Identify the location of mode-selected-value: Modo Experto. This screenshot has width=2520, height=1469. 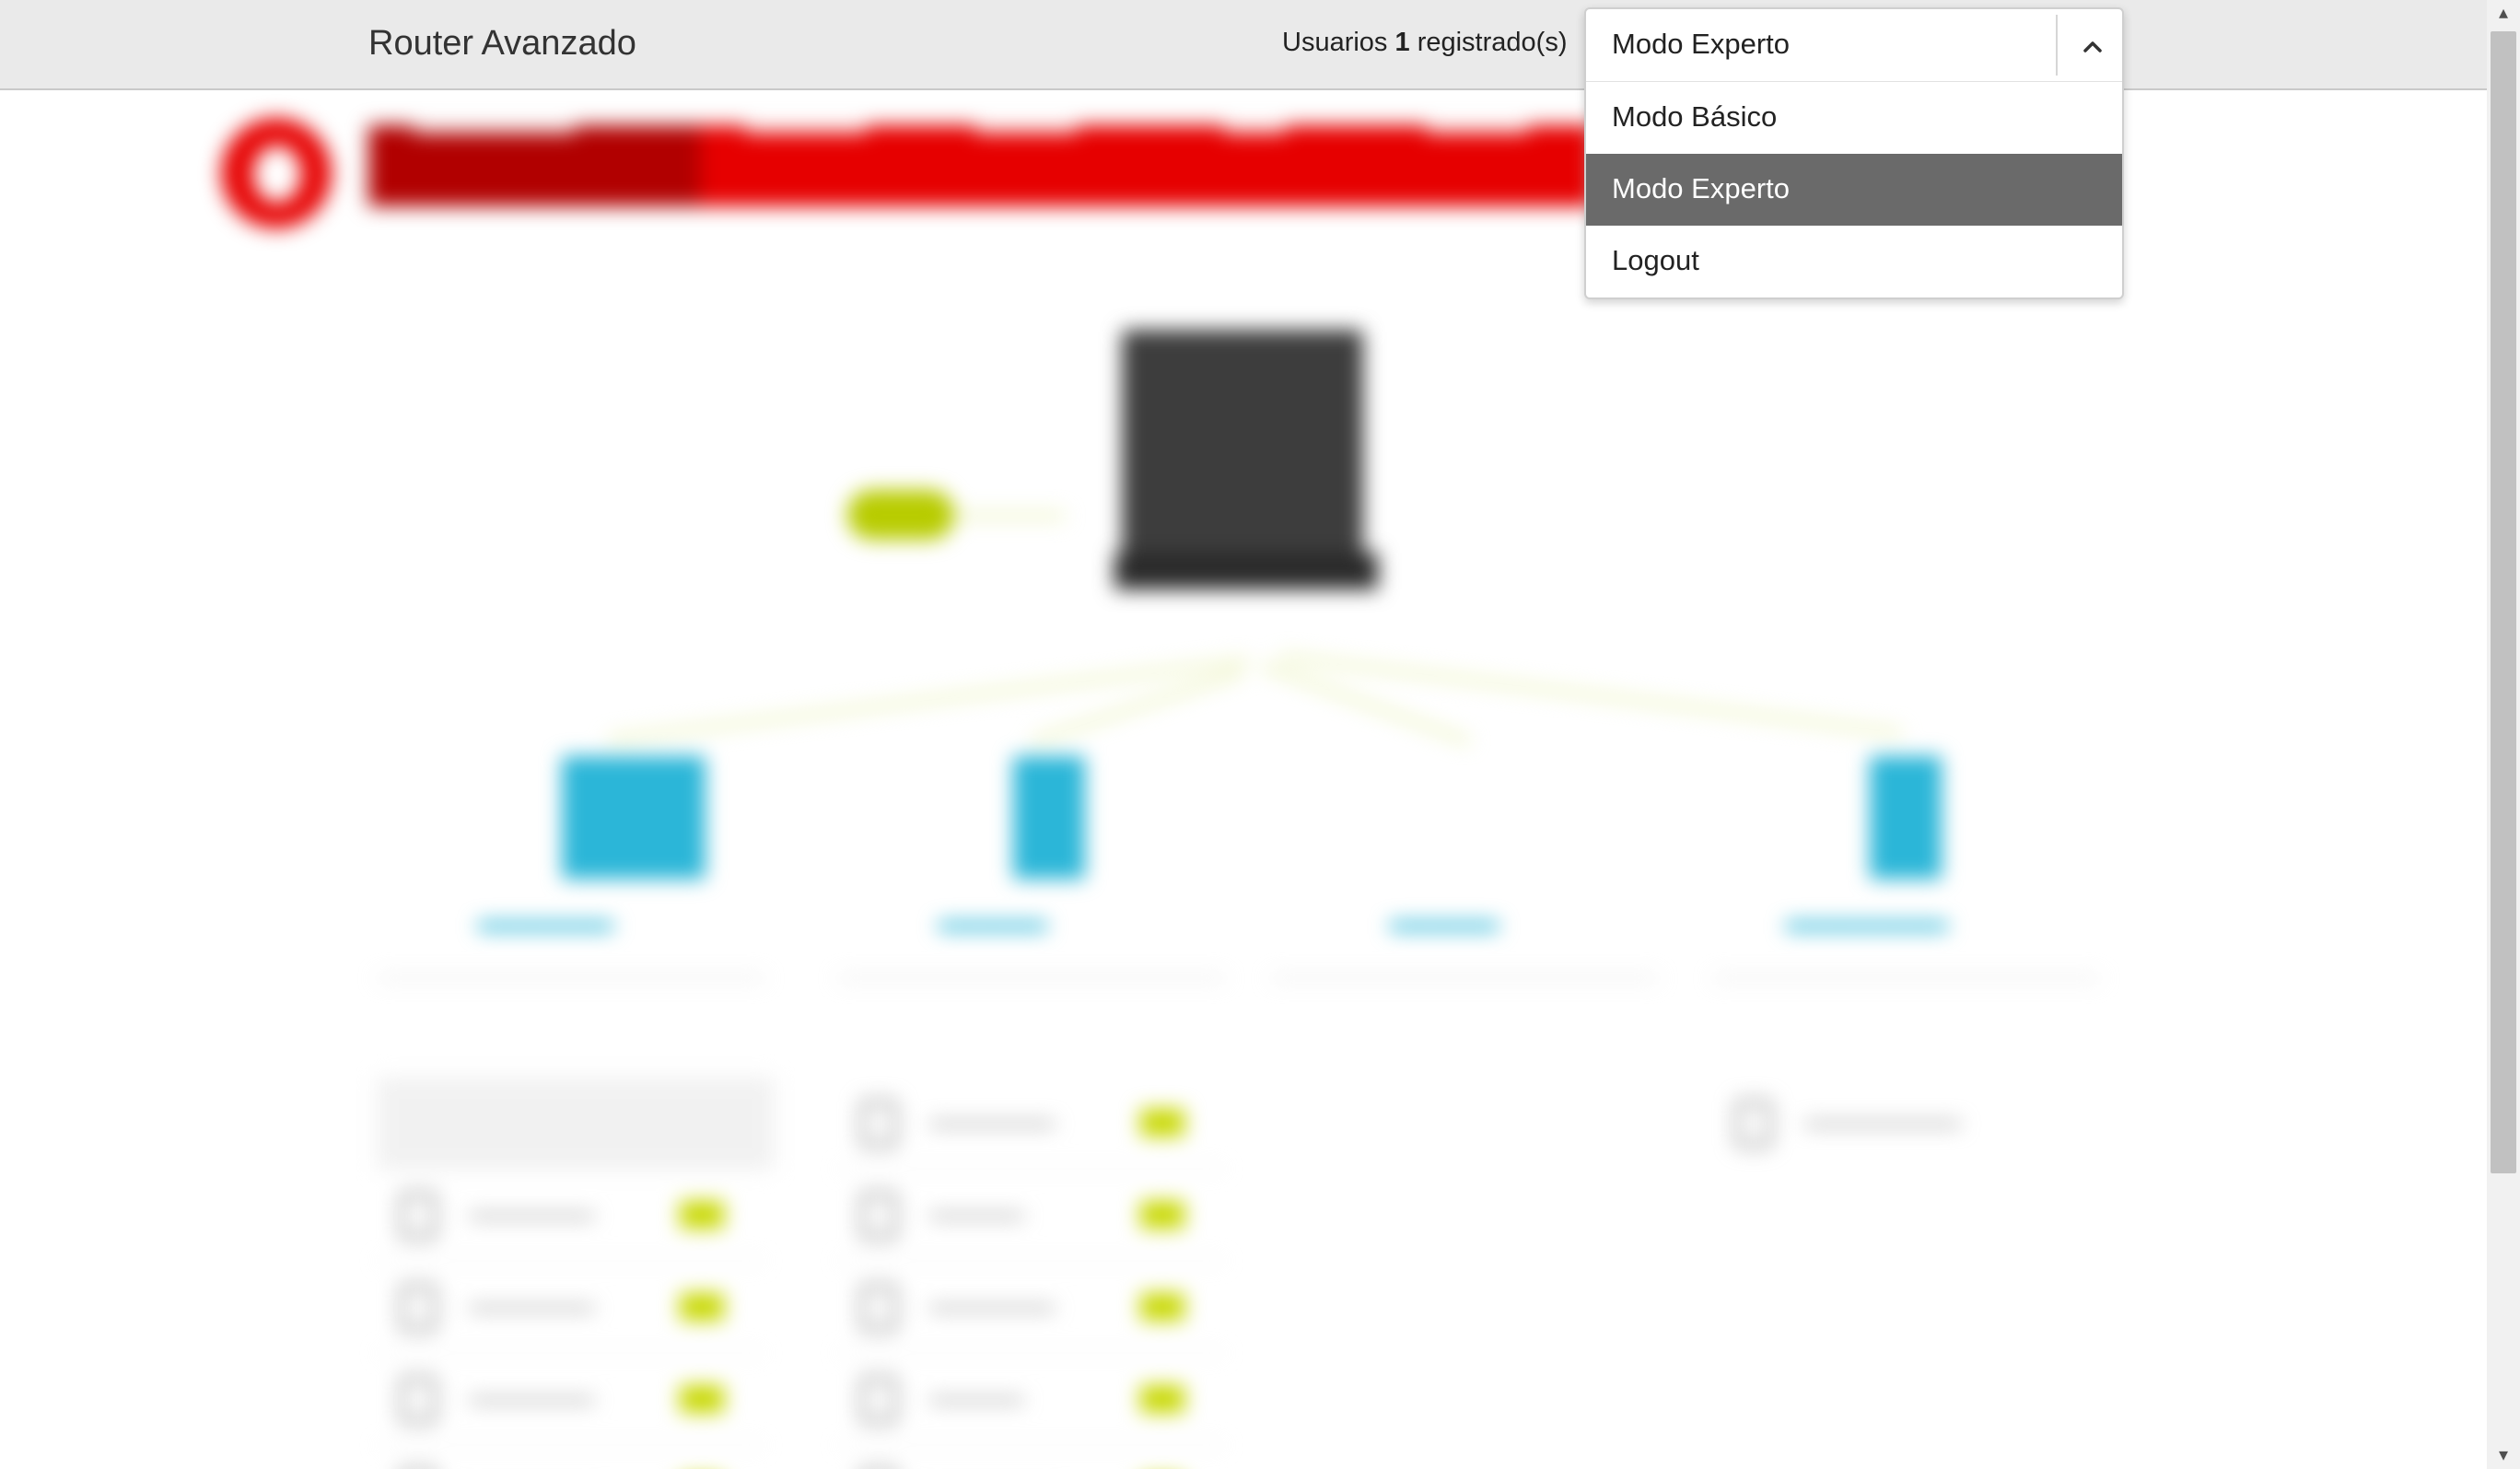
(1701, 44).